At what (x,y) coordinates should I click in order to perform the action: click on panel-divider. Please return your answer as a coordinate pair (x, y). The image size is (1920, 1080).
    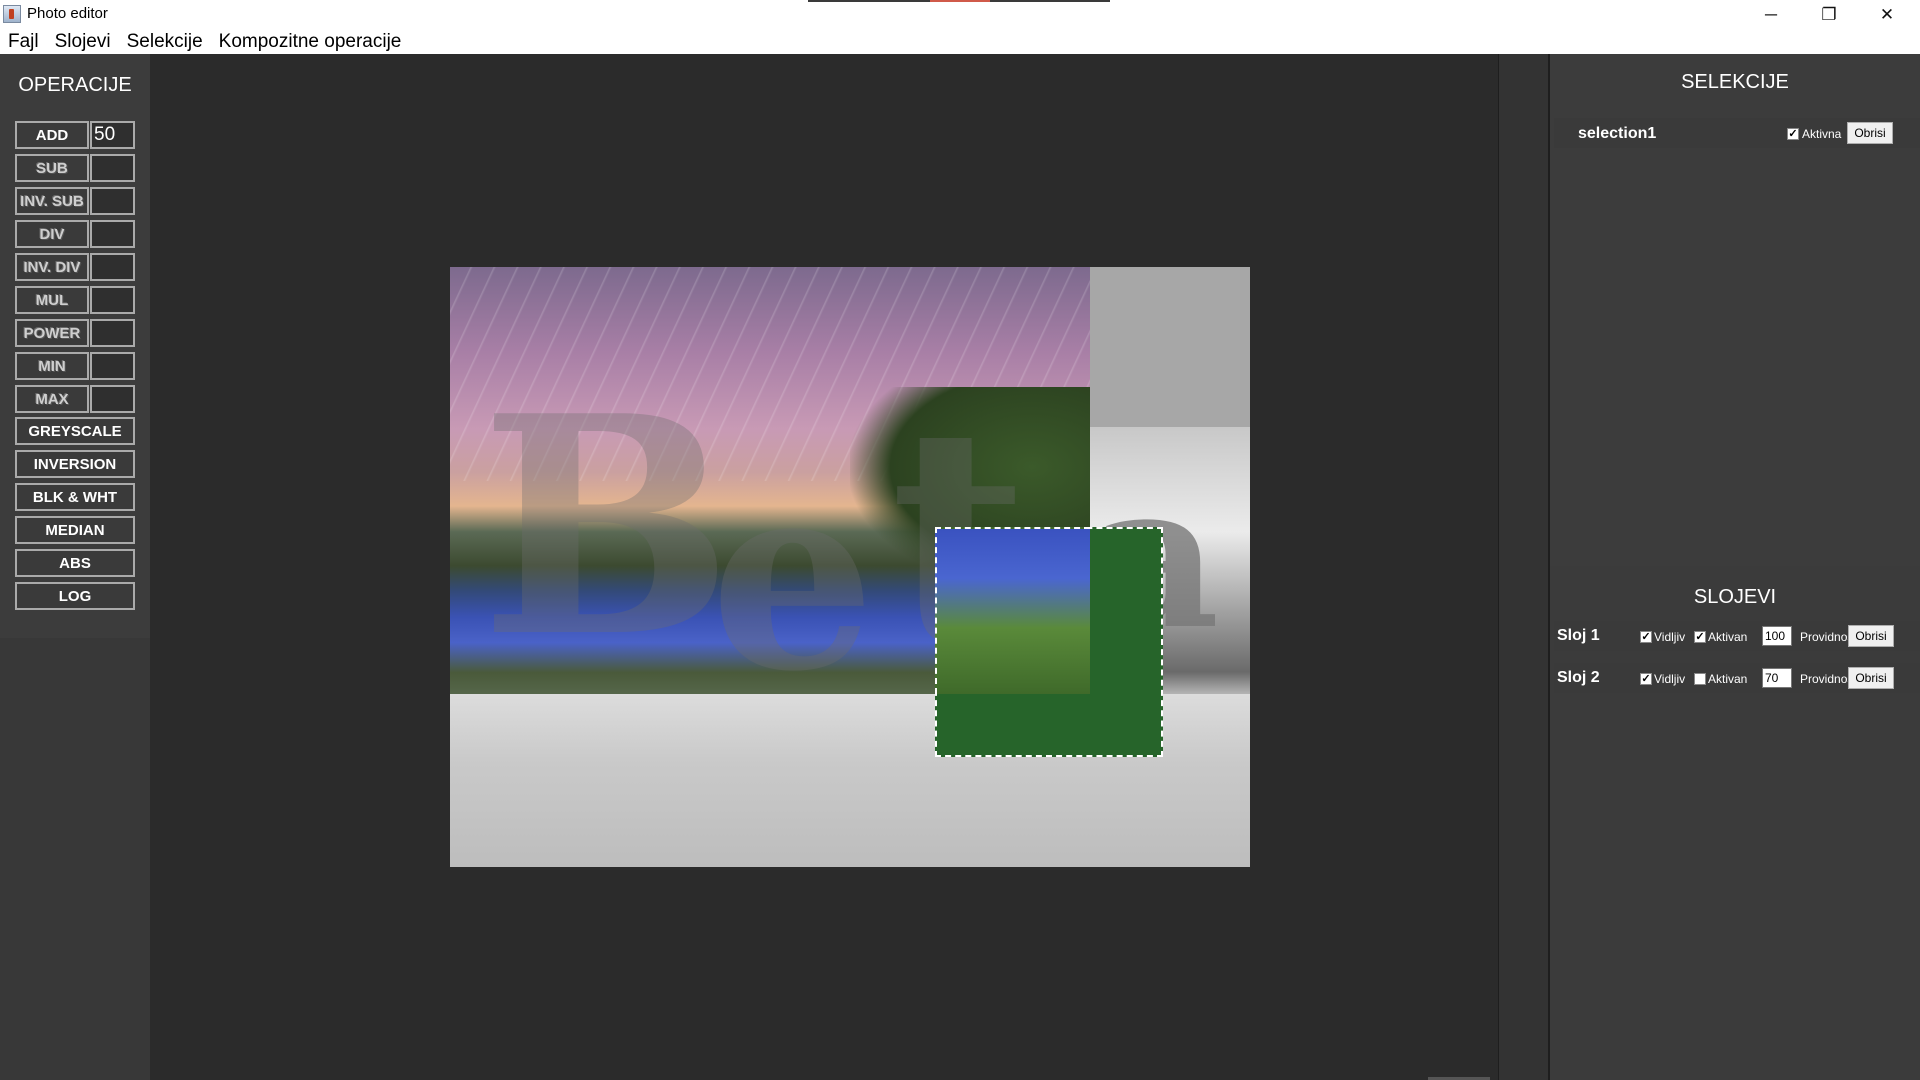
    Looking at the image, I should click on (1524, 567).